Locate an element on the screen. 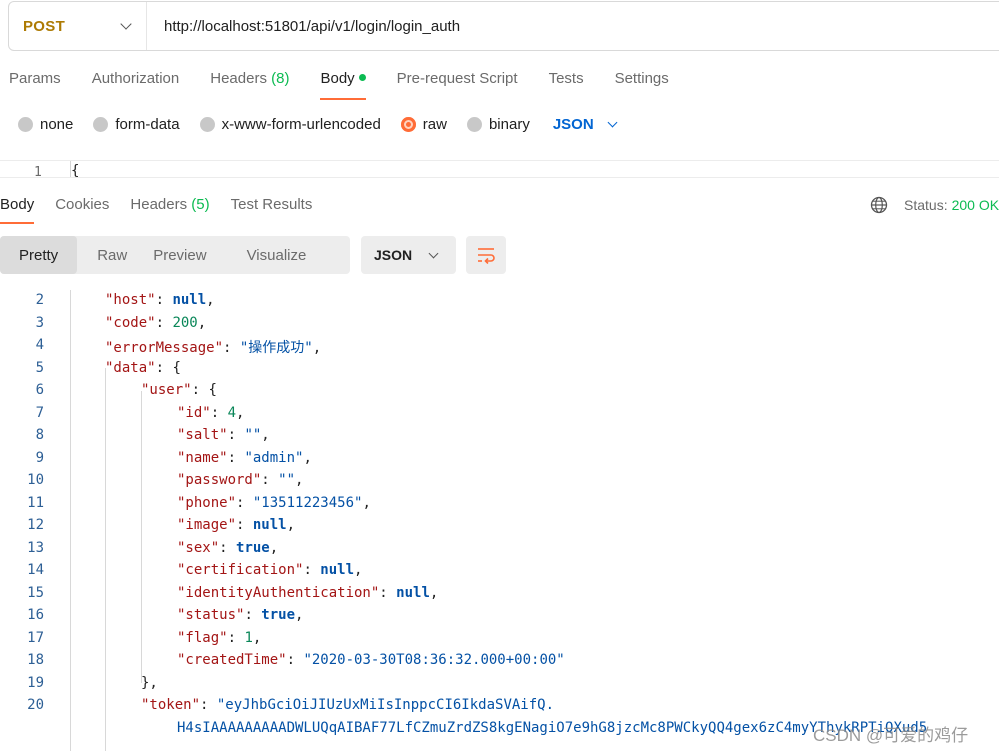 This screenshot has width=999, height=751. json-key: "createdTime" is located at coordinates (232, 660).